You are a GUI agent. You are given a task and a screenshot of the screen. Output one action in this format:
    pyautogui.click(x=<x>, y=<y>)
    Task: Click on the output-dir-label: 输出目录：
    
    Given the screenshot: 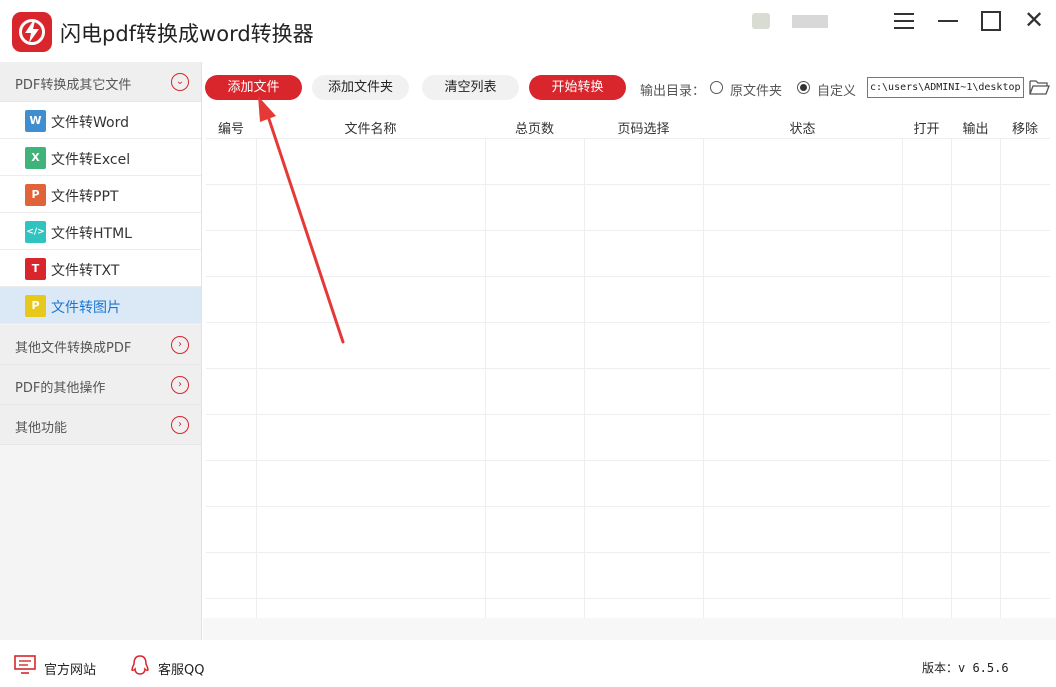 What is the action you would take?
    pyautogui.click(x=673, y=91)
    